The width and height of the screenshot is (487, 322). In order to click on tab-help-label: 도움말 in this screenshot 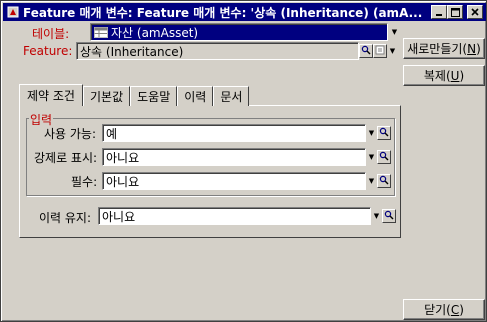, I will do `click(154, 97)`.